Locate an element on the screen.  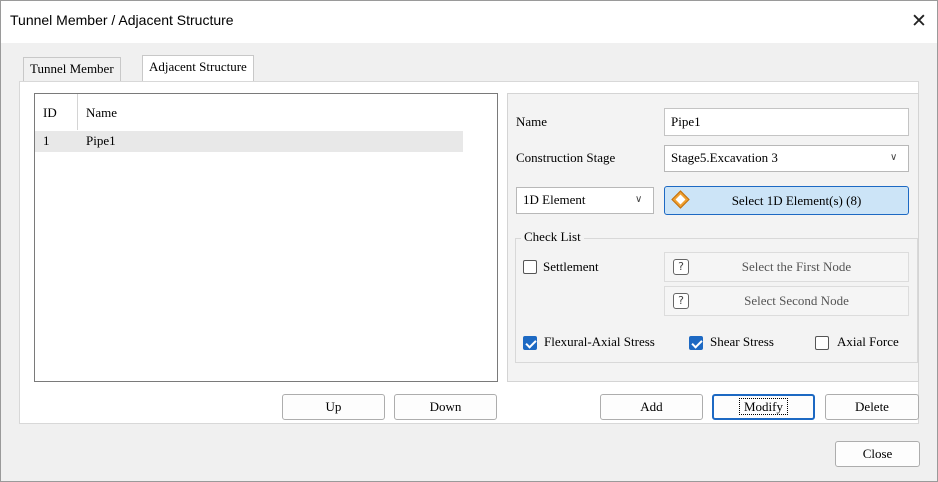
name-label: Name is located at coordinates (532, 121).